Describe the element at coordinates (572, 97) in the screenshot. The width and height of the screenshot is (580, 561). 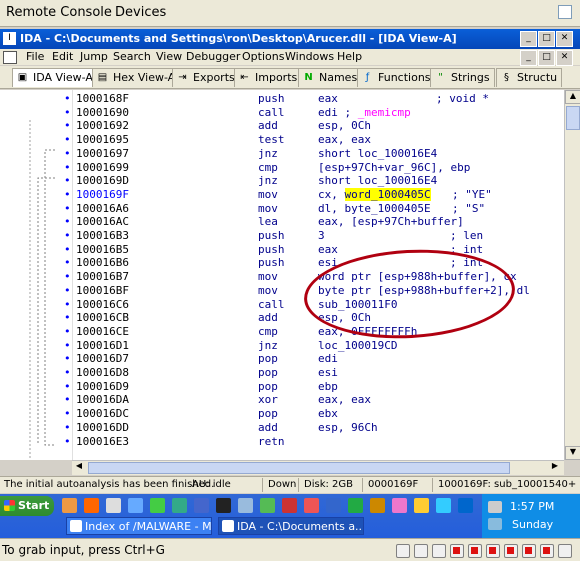
I see `scroll-up-icon: ▲` at that location.